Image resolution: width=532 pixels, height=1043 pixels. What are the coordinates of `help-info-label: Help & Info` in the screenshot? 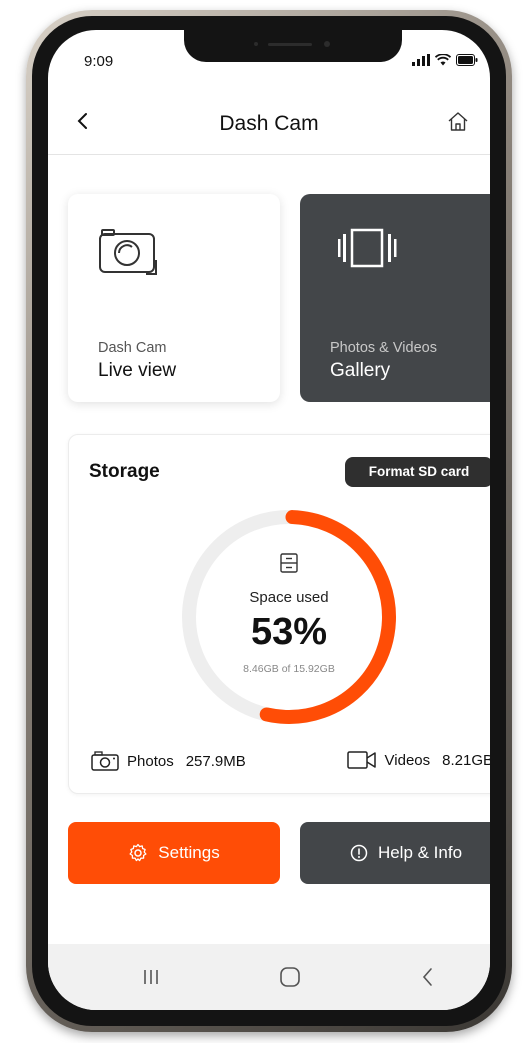 It's located at (420, 852).